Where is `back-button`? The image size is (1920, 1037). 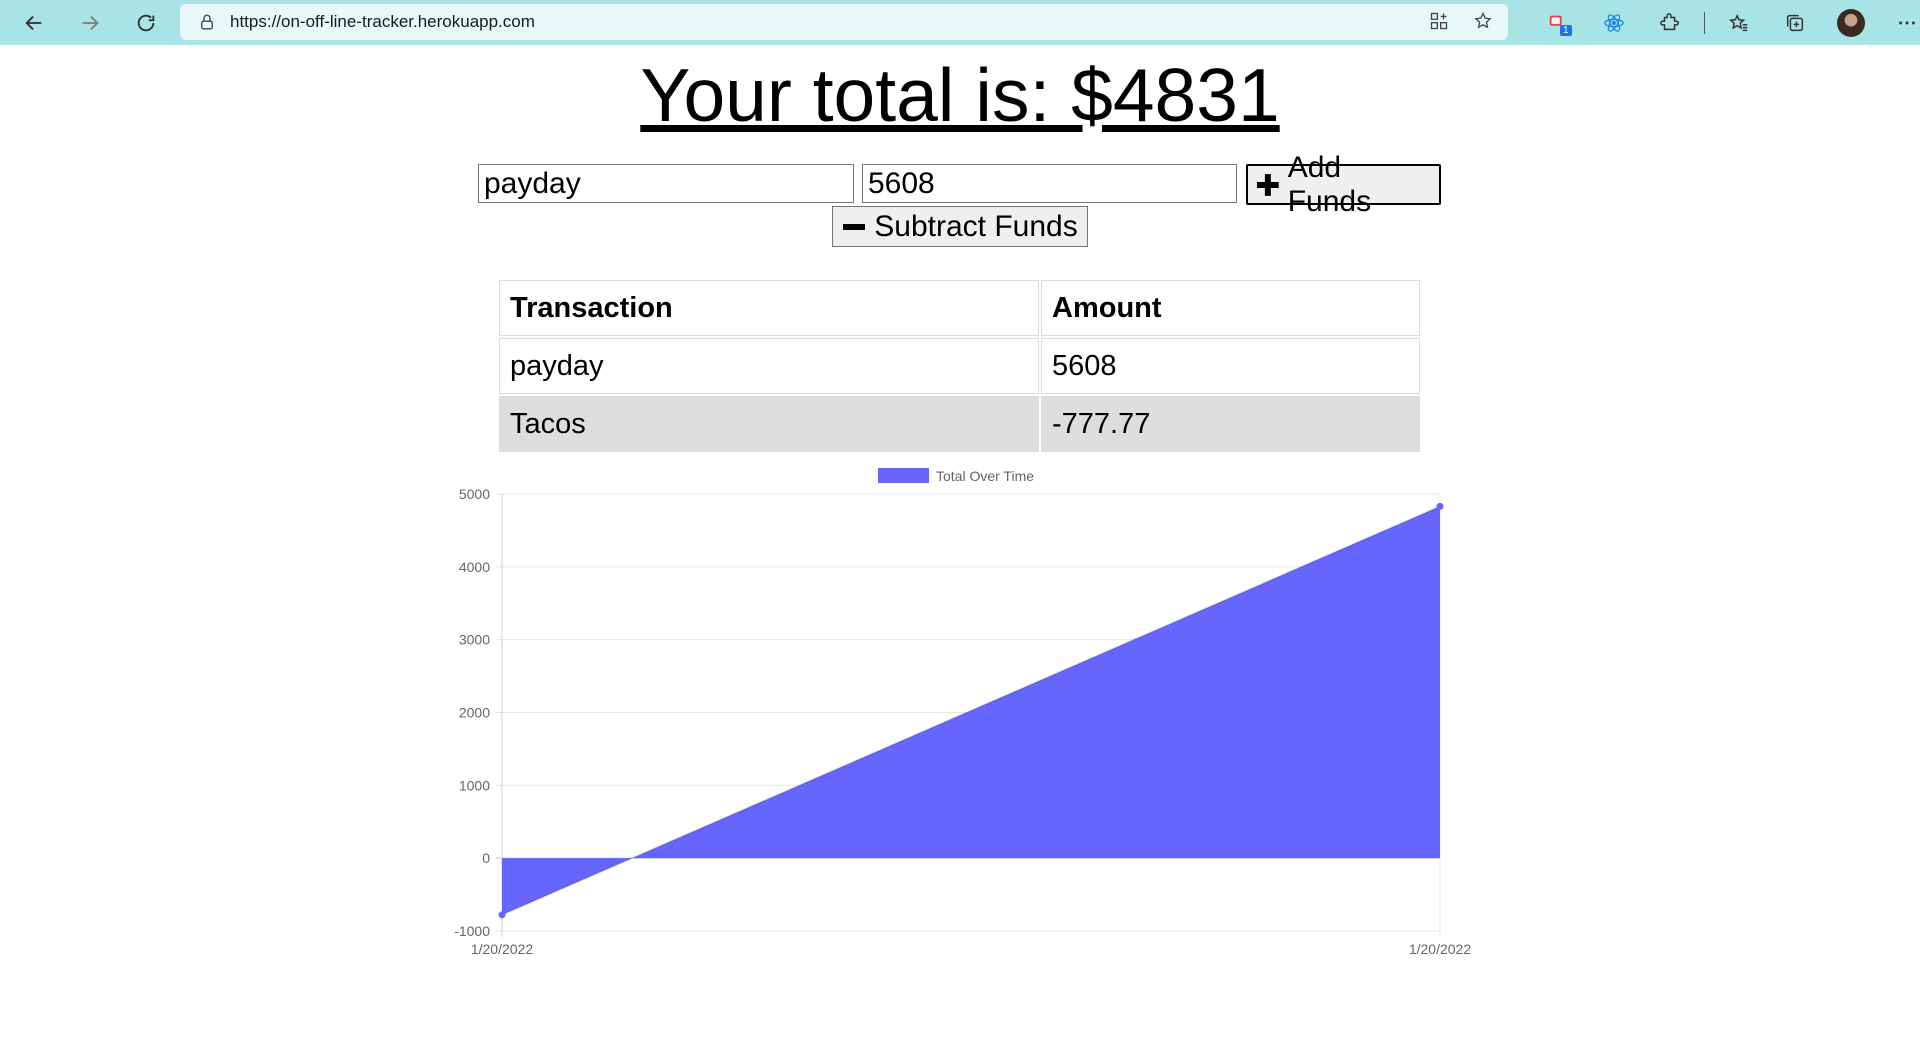 back-button is located at coordinates (34, 23).